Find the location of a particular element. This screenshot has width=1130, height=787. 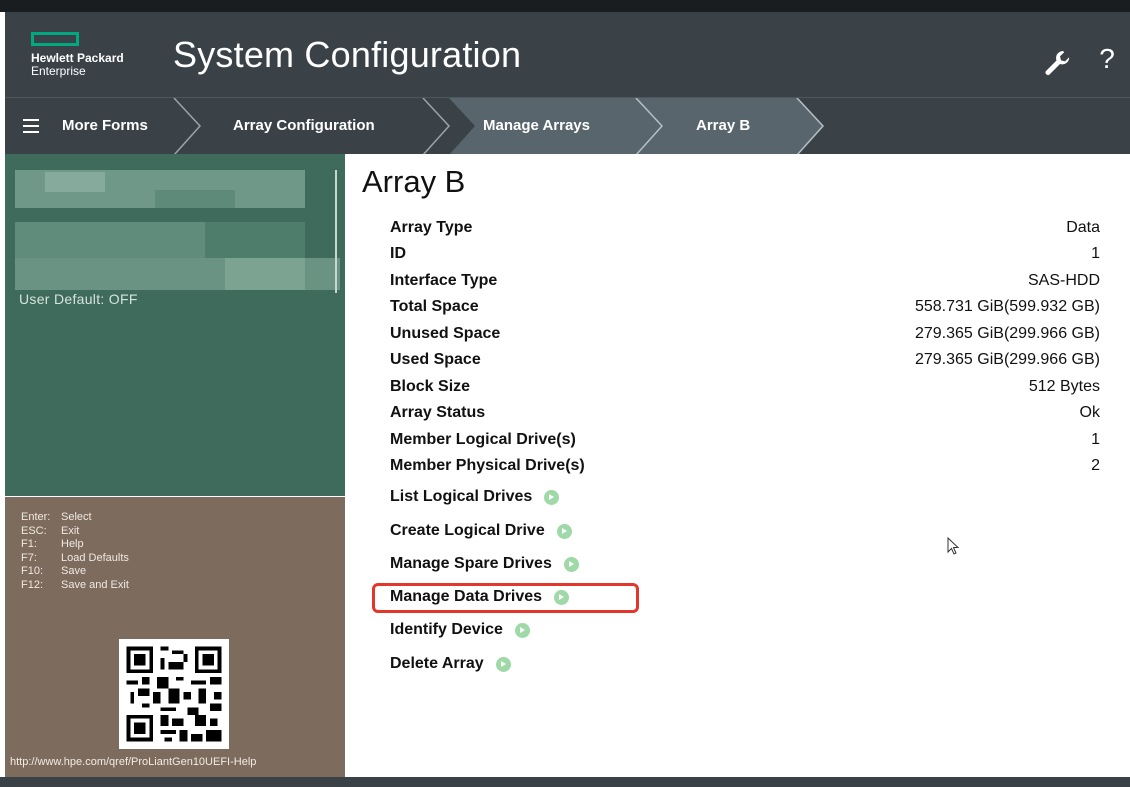

breadcrumb-array-configuration: Array Configuration is located at coordinates (304, 125).